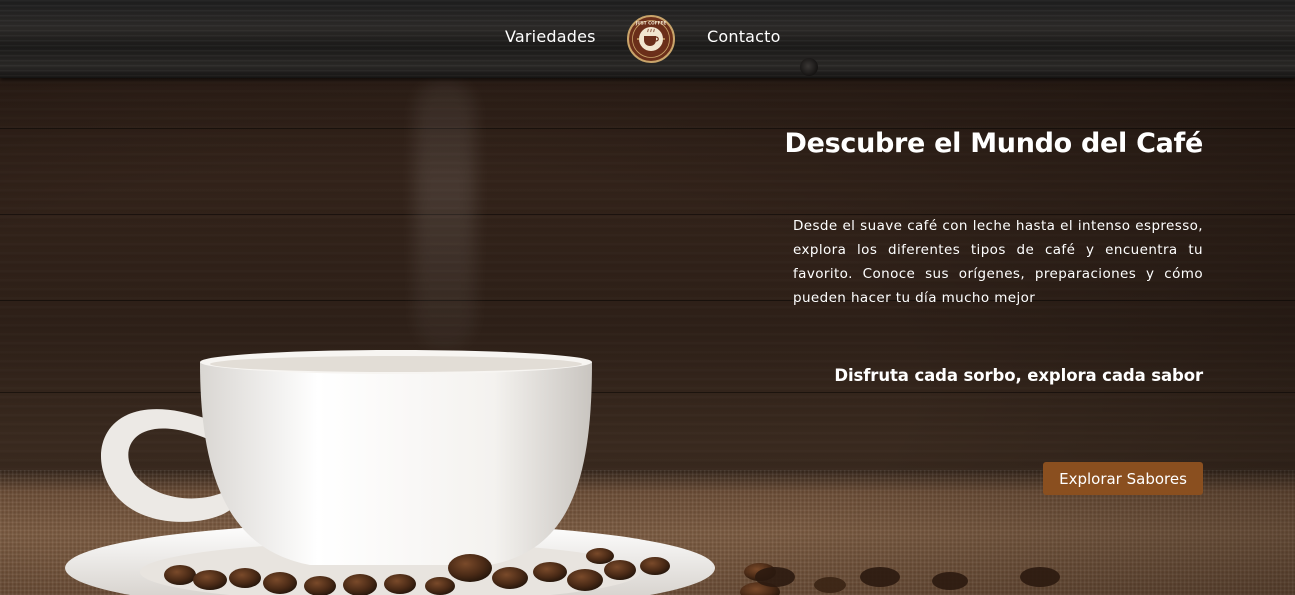 The width and height of the screenshot is (1295, 595). I want to click on coffee-cup-emblem-icon: JUST COFFEE, so click(651, 39).